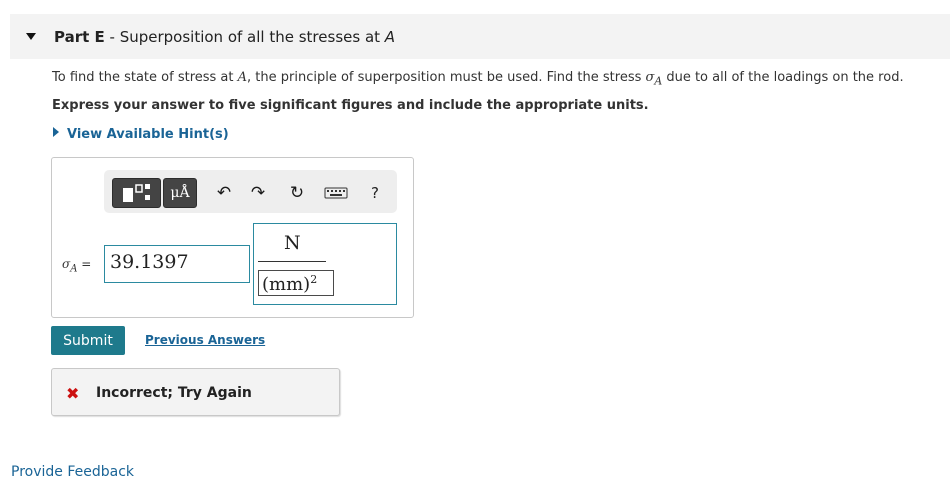  Describe the element at coordinates (325, 264) in the screenshot. I see `answer-units-input: N (mm)2` at that location.